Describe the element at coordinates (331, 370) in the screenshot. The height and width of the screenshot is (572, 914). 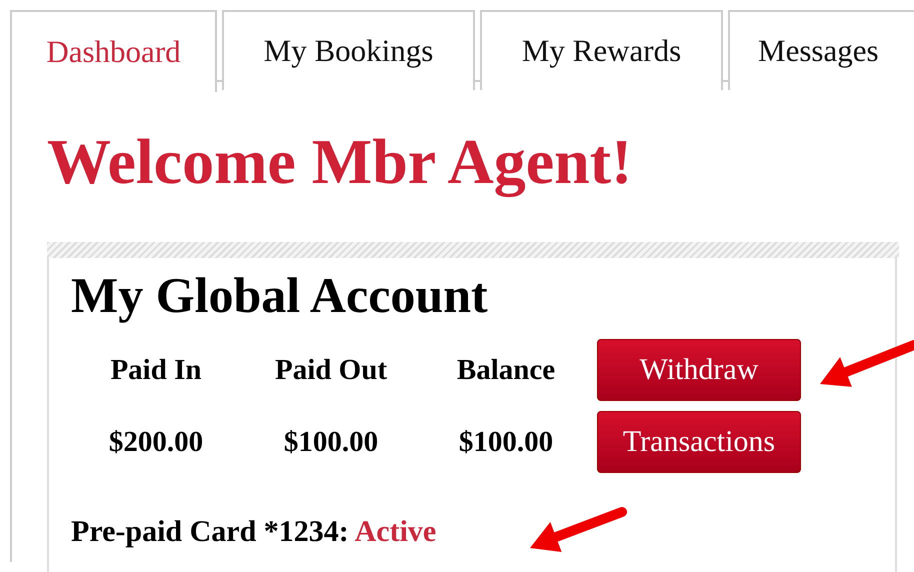
I see `column-label: Paid Out` at that location.